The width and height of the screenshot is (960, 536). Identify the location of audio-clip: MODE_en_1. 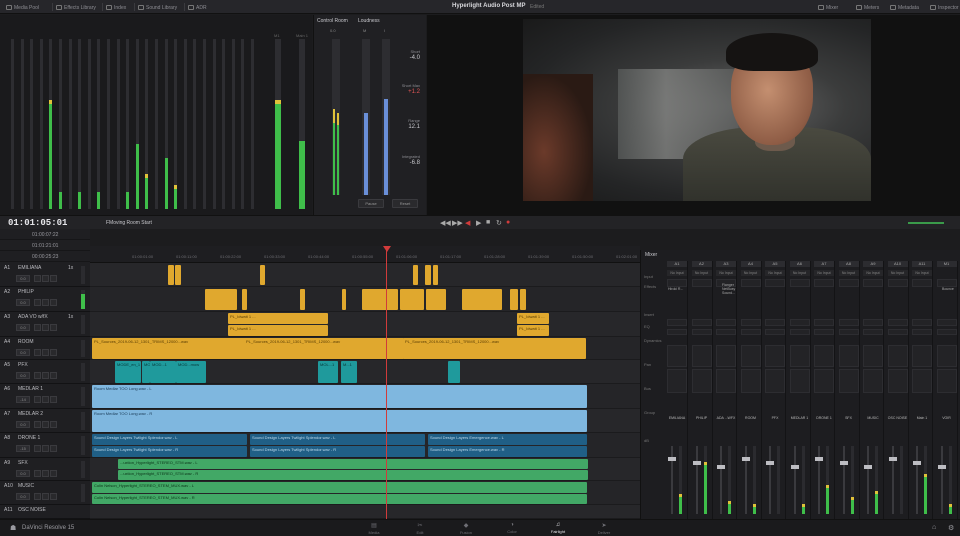
(128, 372).